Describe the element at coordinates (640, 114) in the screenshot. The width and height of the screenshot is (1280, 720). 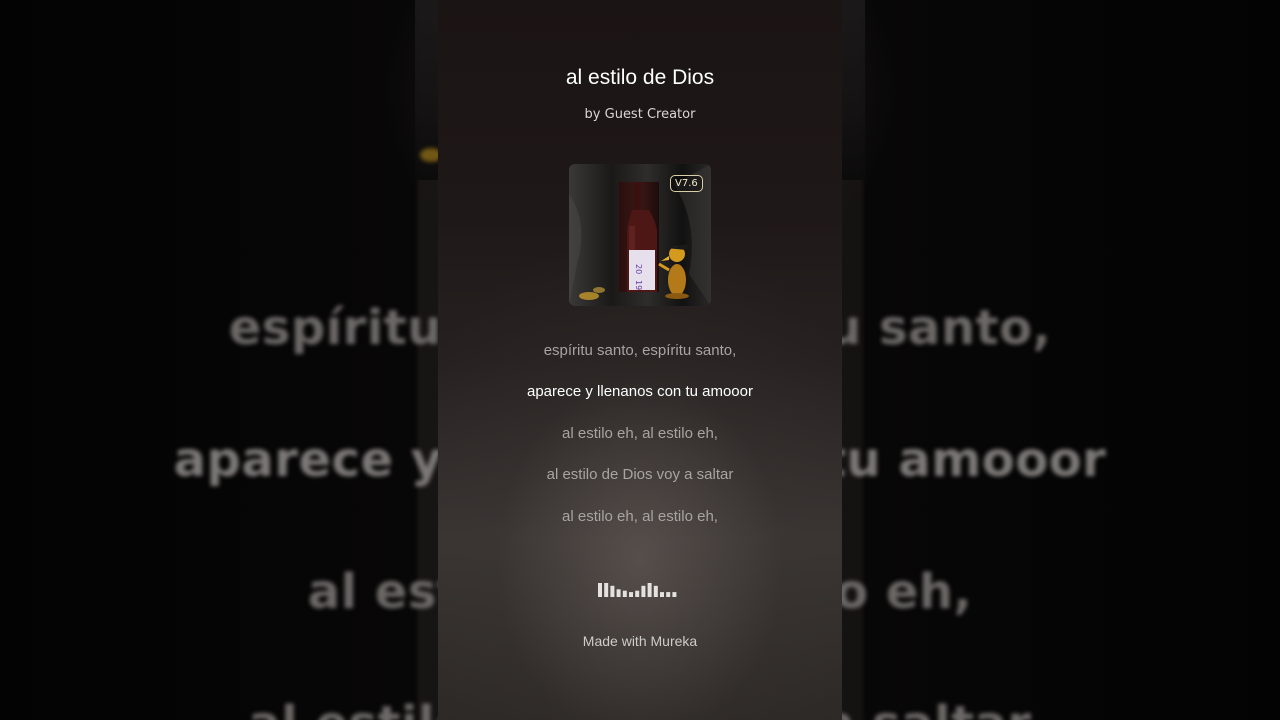
I see `song-artist: by Guest Creator` at that location.